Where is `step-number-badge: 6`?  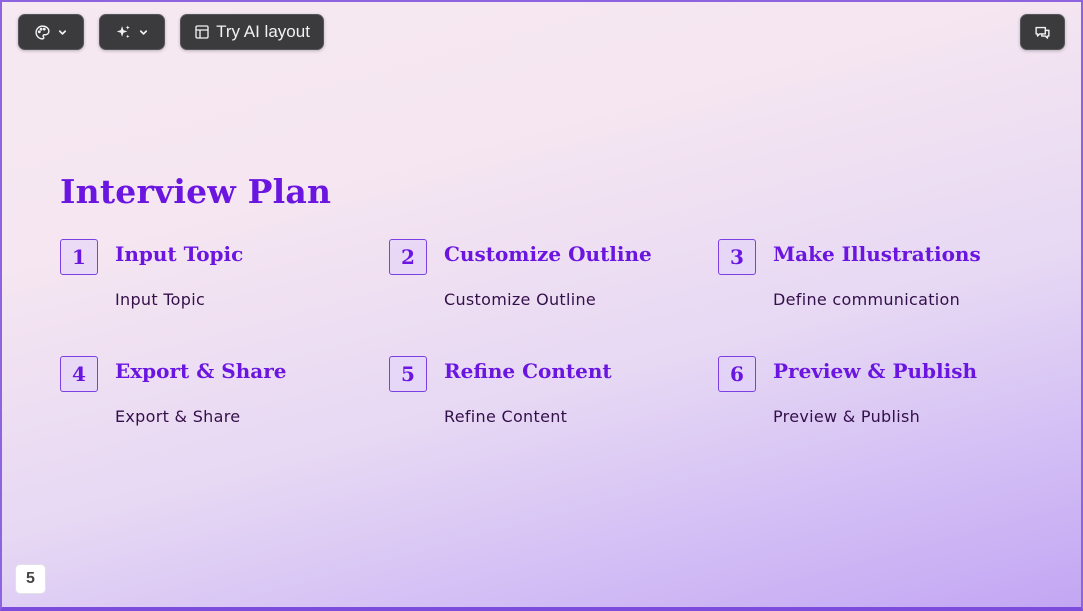 step-number-badge: 6 is located at coordinates (737, 374).